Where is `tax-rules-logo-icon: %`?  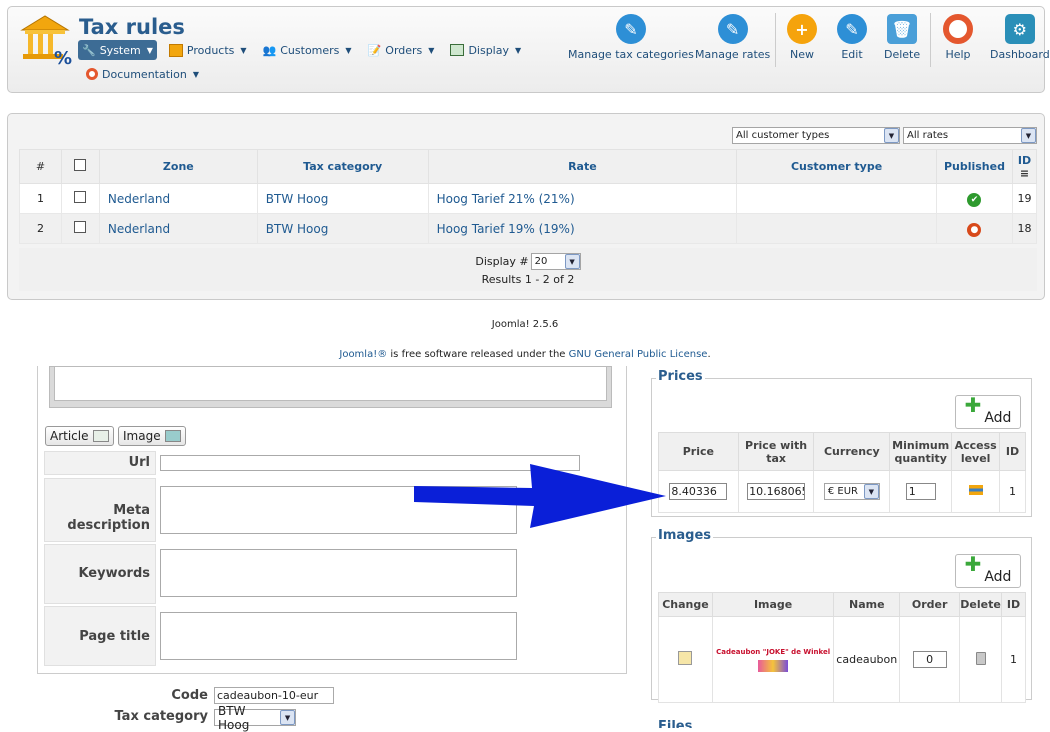
tax-rules-logo-icon: % is located at coordinates (46, 40).